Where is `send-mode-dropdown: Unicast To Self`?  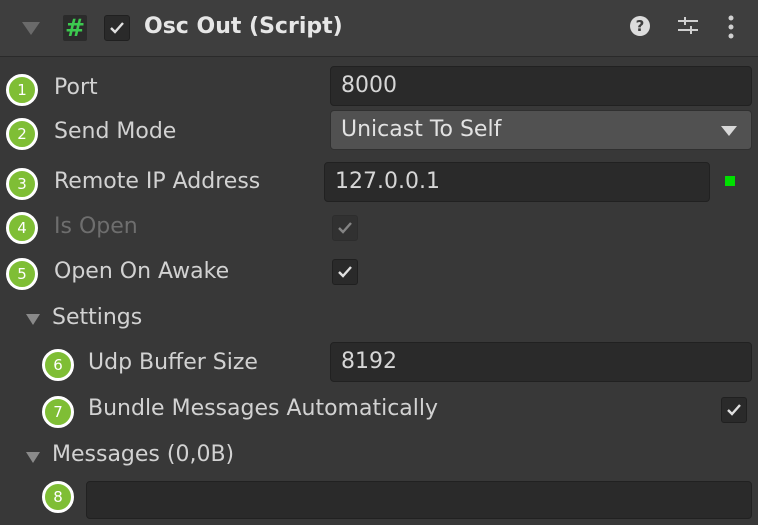 send-mode-dropdown: Unicast To Self is located at coordinates (541, 130).